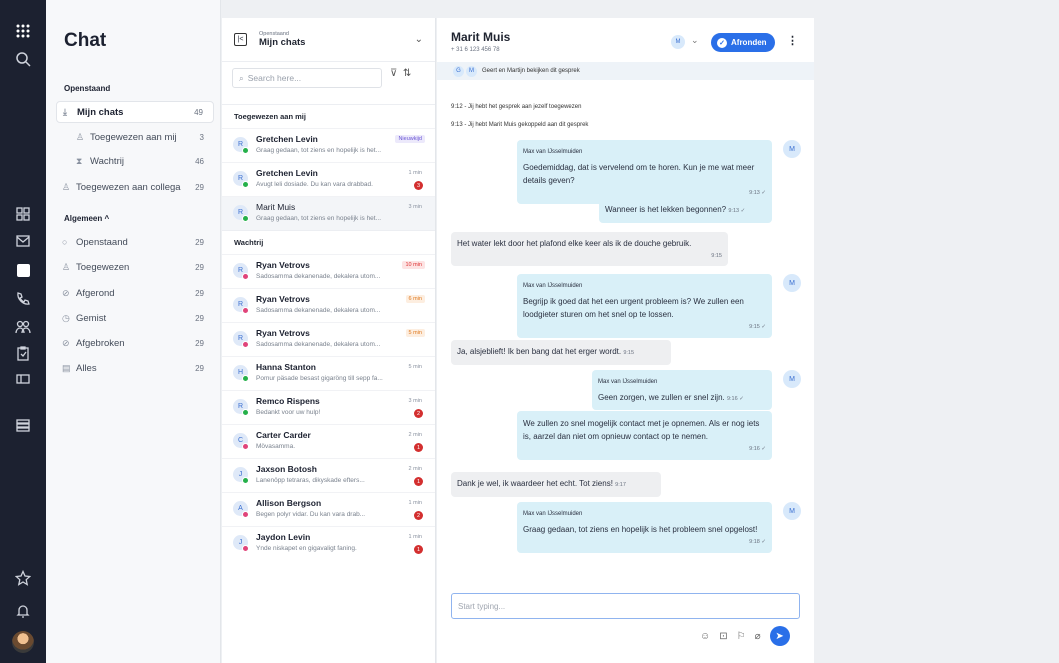  What do you see at coordinates (107, 161) in the screenshot?
I see `nav-label: Wachtrij` at bounding box center [107, 161].